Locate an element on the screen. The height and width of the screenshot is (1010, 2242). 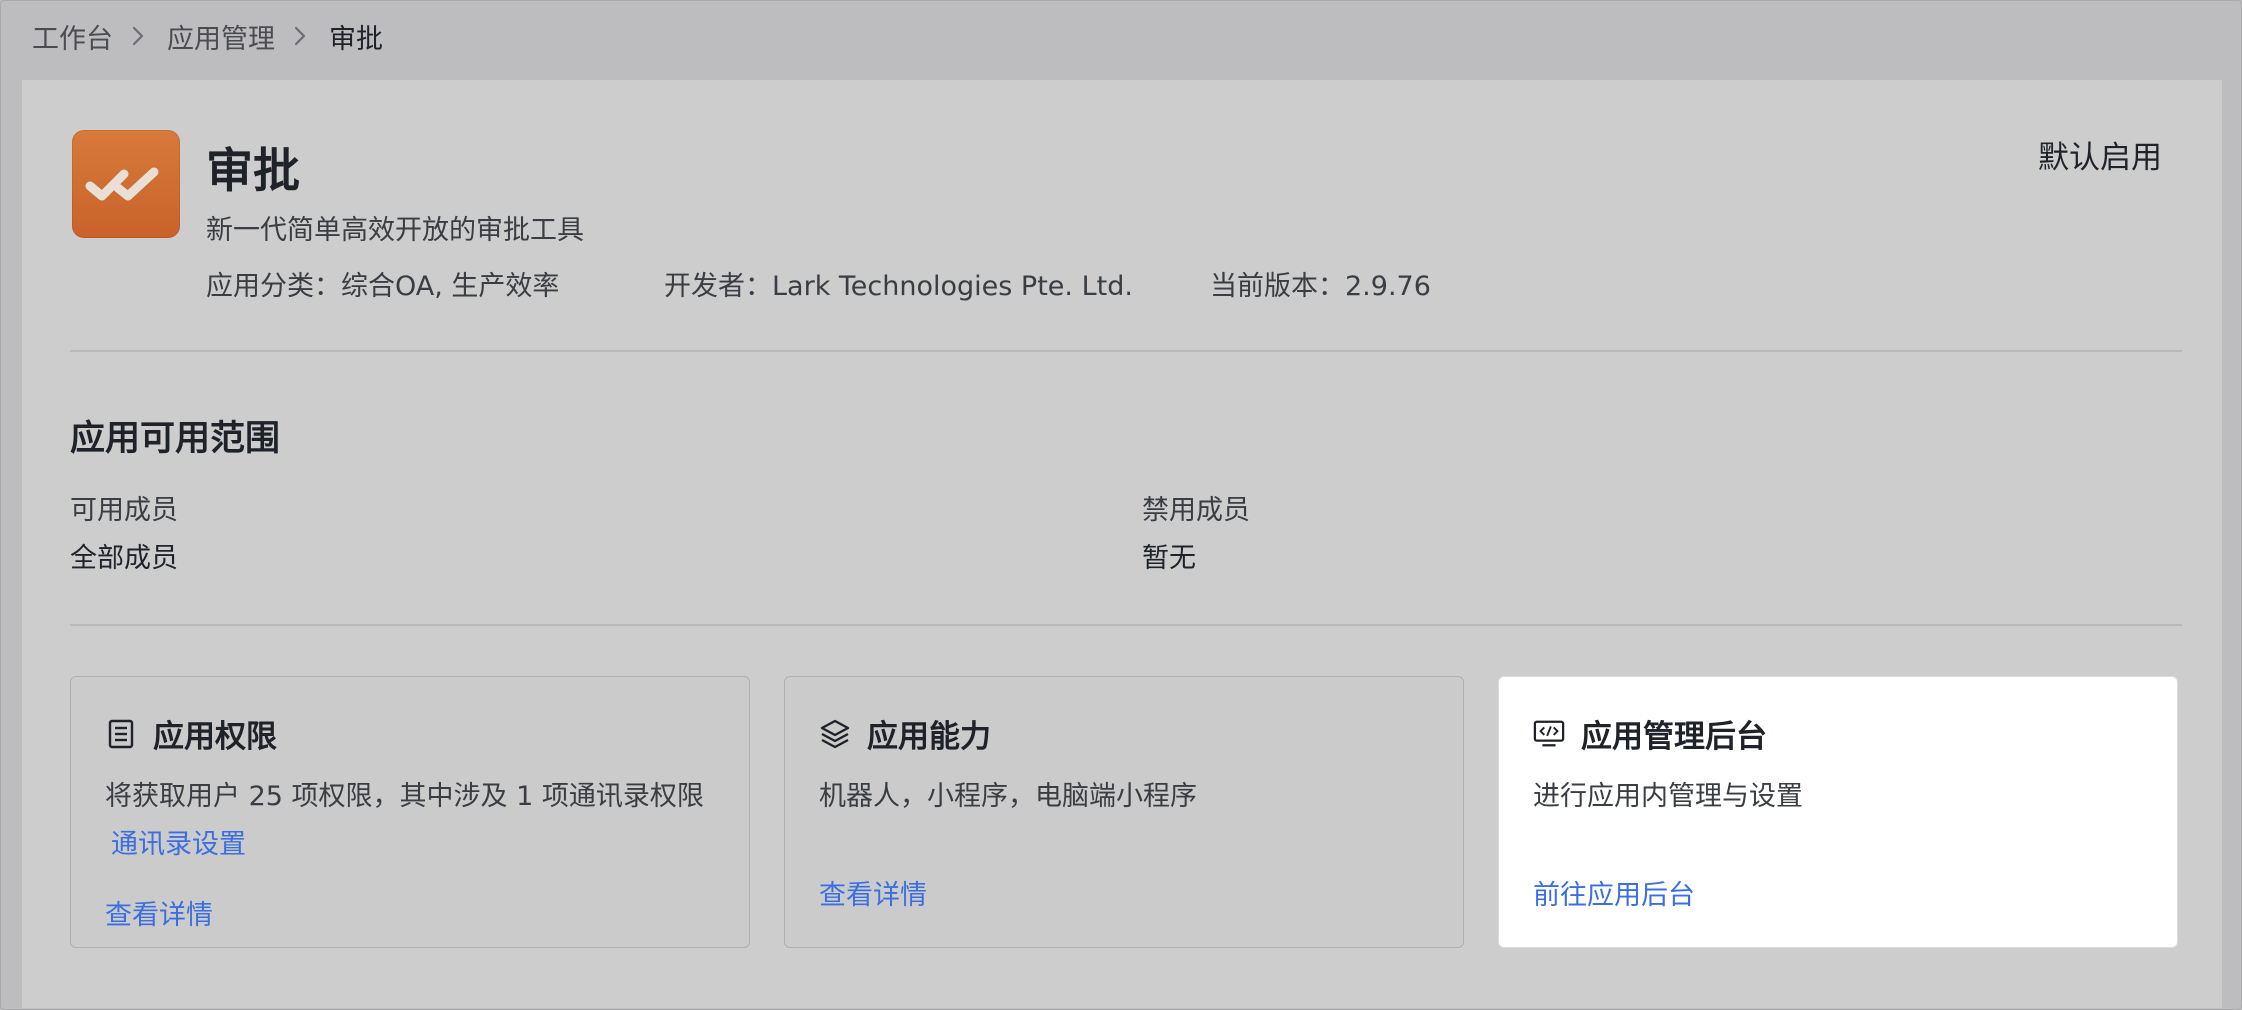
breadcrumb: 工作台 应用管理 审批 is located at coordinates (207, 36).